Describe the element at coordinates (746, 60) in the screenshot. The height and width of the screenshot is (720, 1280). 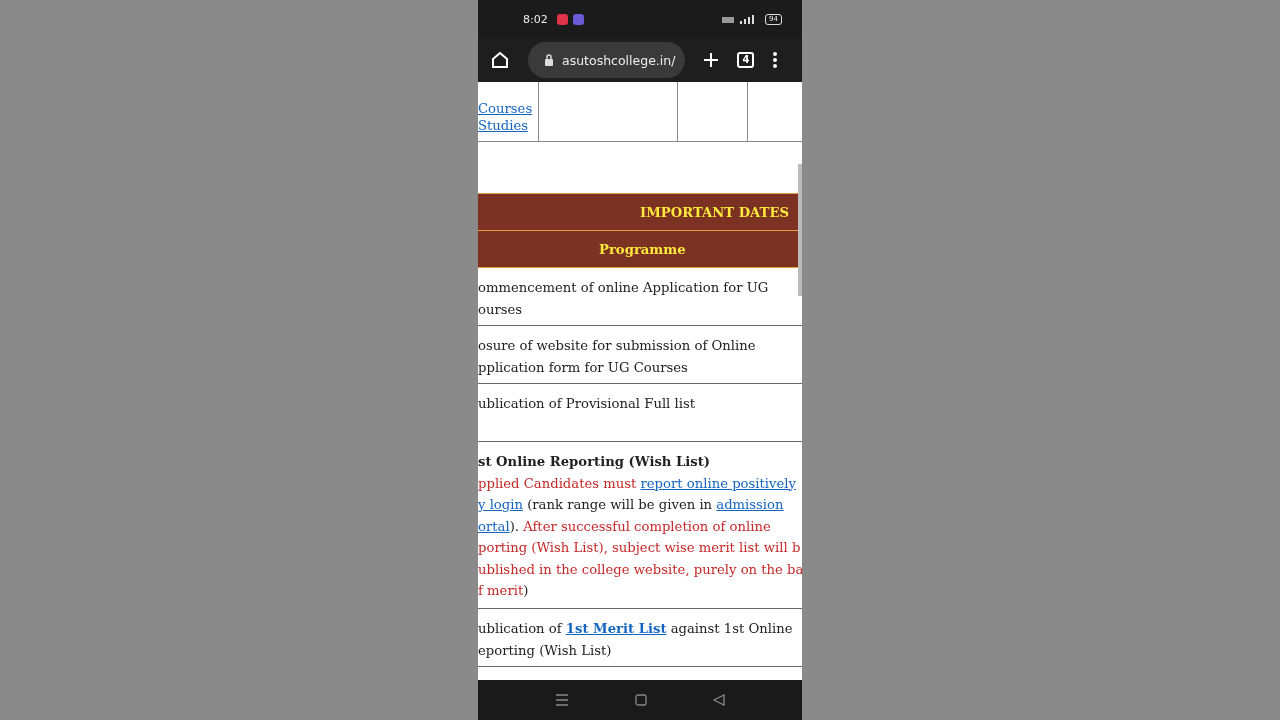
I see `tab-count-button: 4` at that location.